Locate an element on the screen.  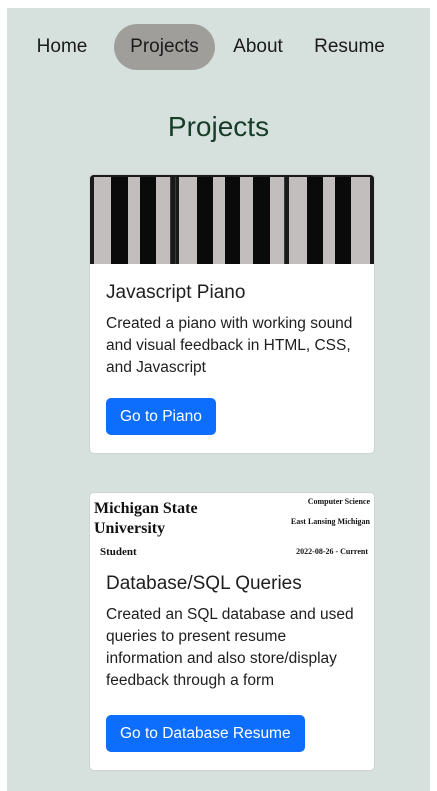
nav-projects-link: Projects is located at coordinates (164, 47).